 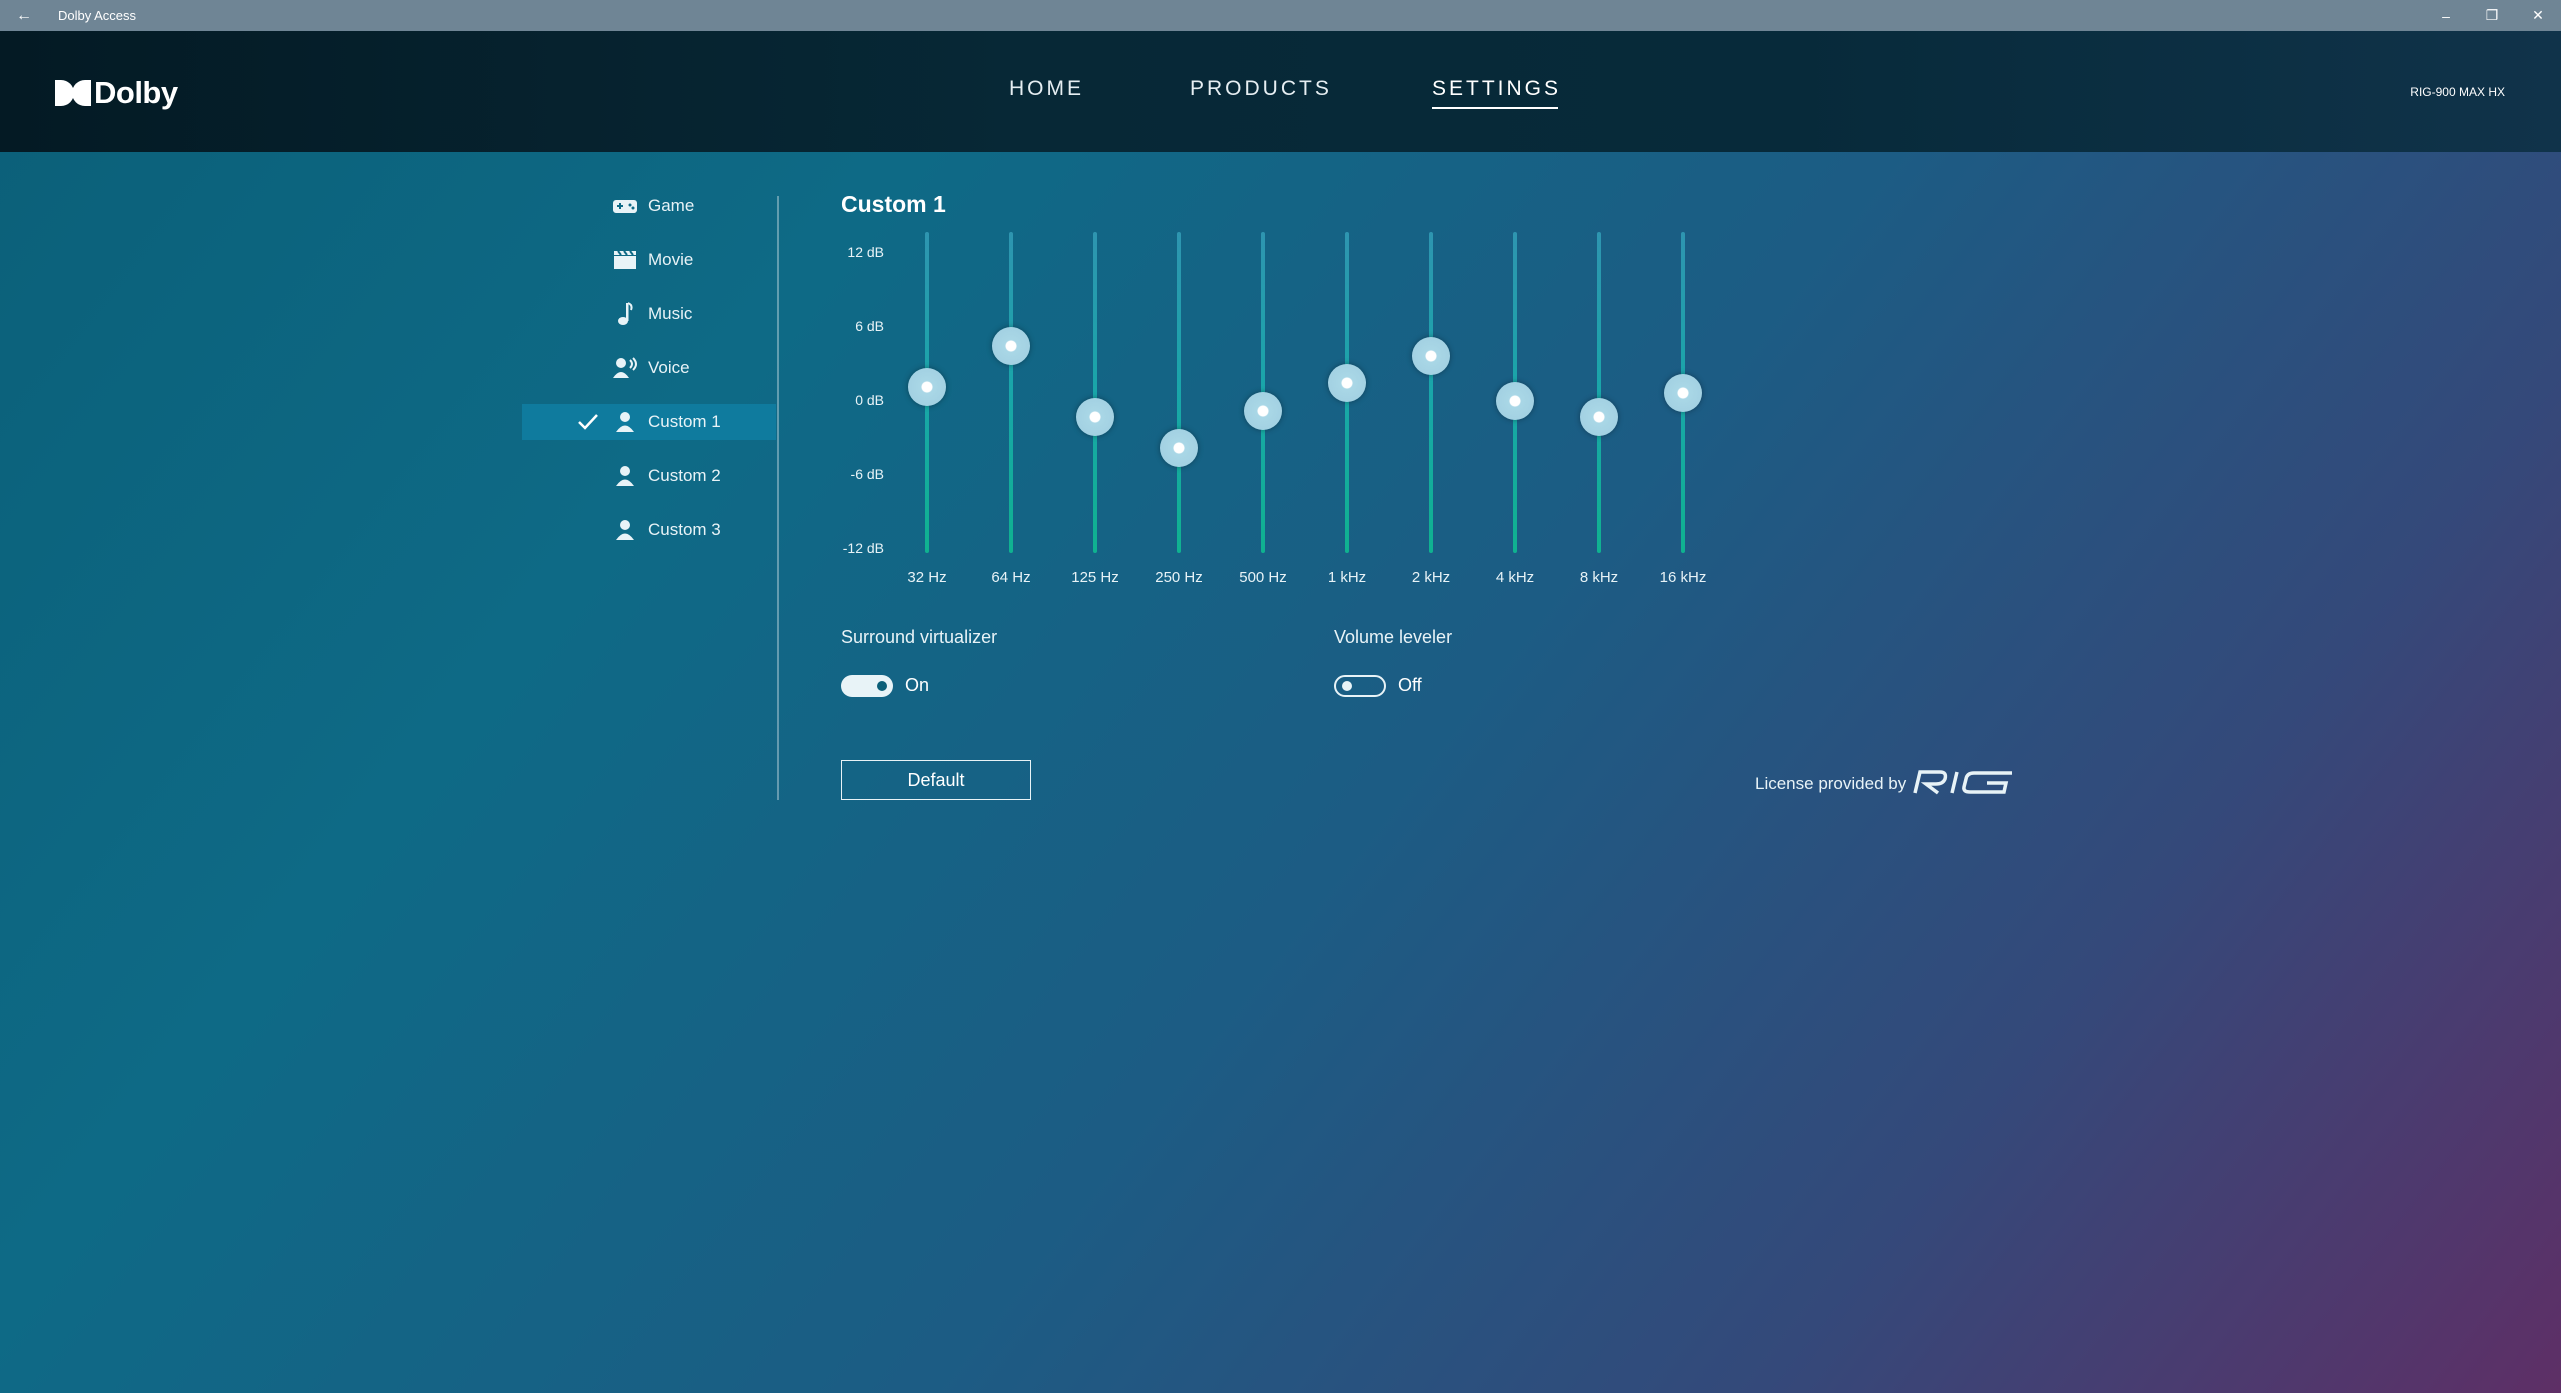 I want to click on preset-sidebar: Game Movie Music Voice Custom 1 Custom 2, so click(x=649, y=377).